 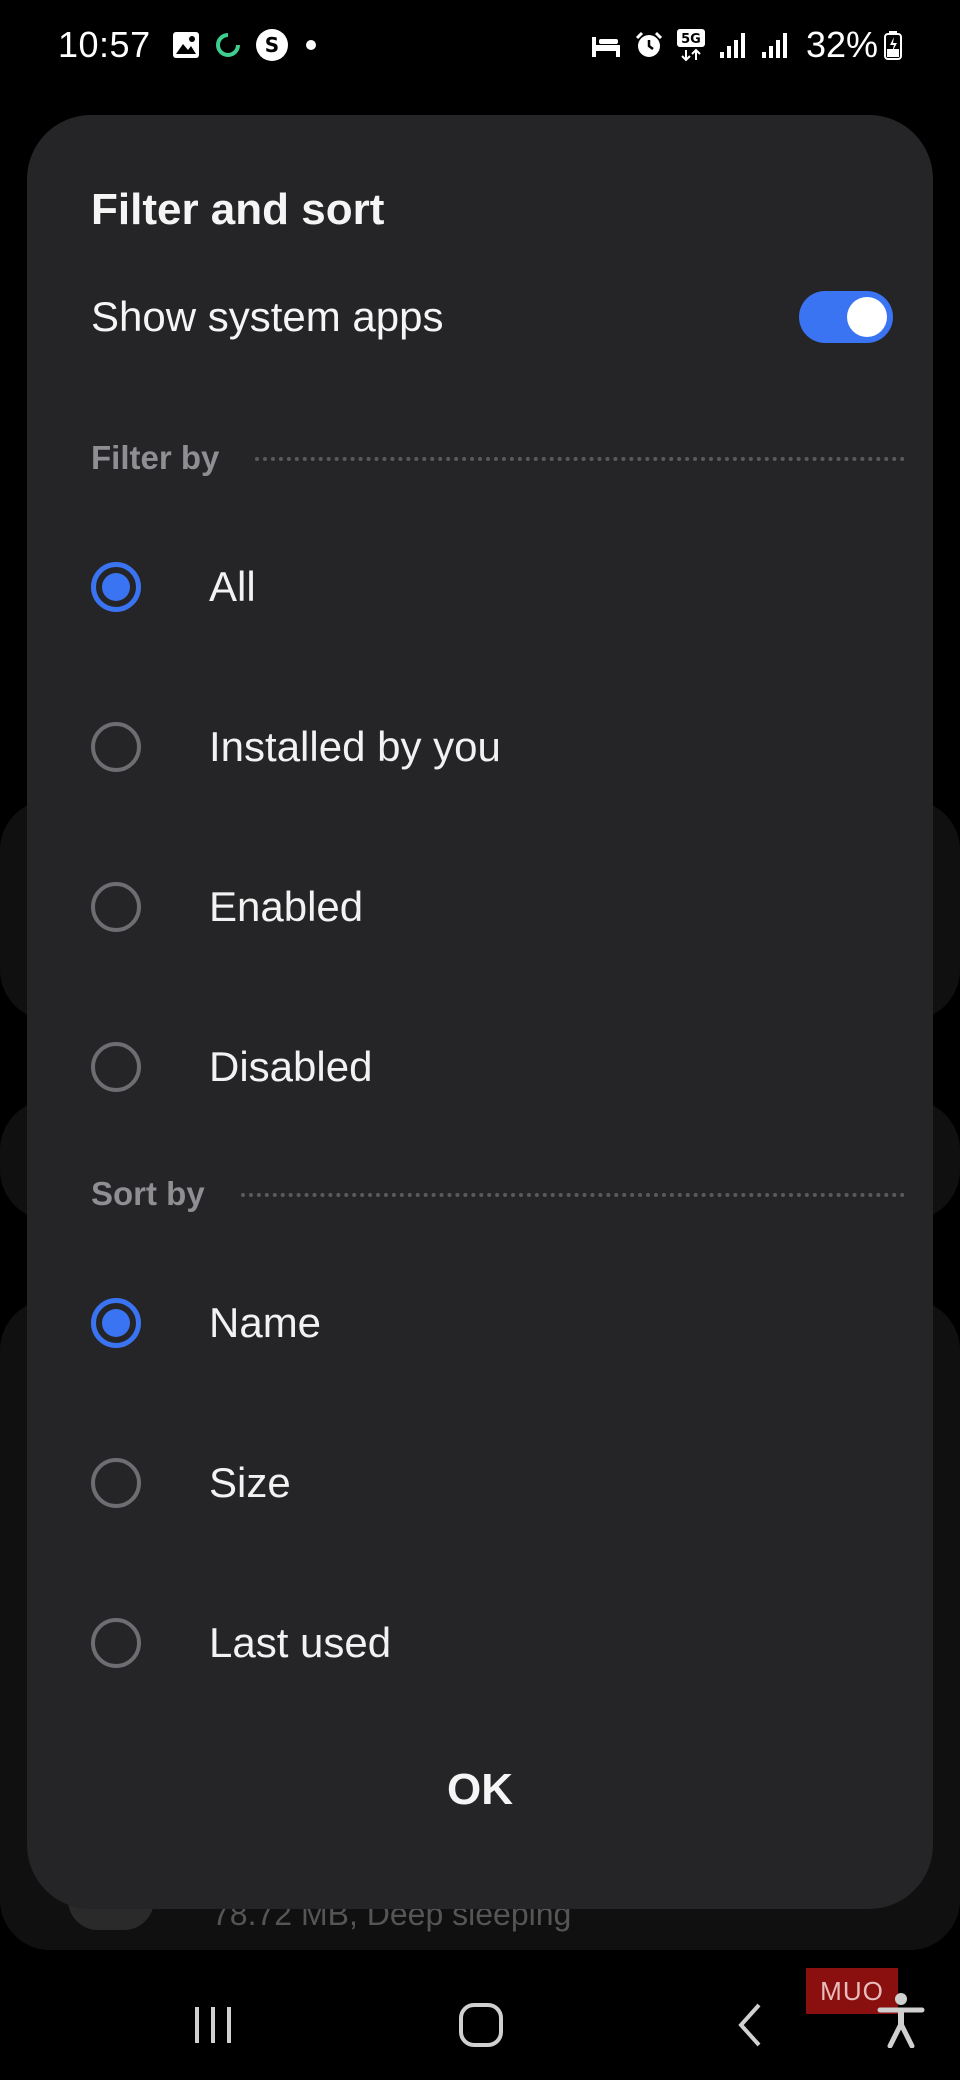 I want to click on back-icon, so click(x=749, y=2025).